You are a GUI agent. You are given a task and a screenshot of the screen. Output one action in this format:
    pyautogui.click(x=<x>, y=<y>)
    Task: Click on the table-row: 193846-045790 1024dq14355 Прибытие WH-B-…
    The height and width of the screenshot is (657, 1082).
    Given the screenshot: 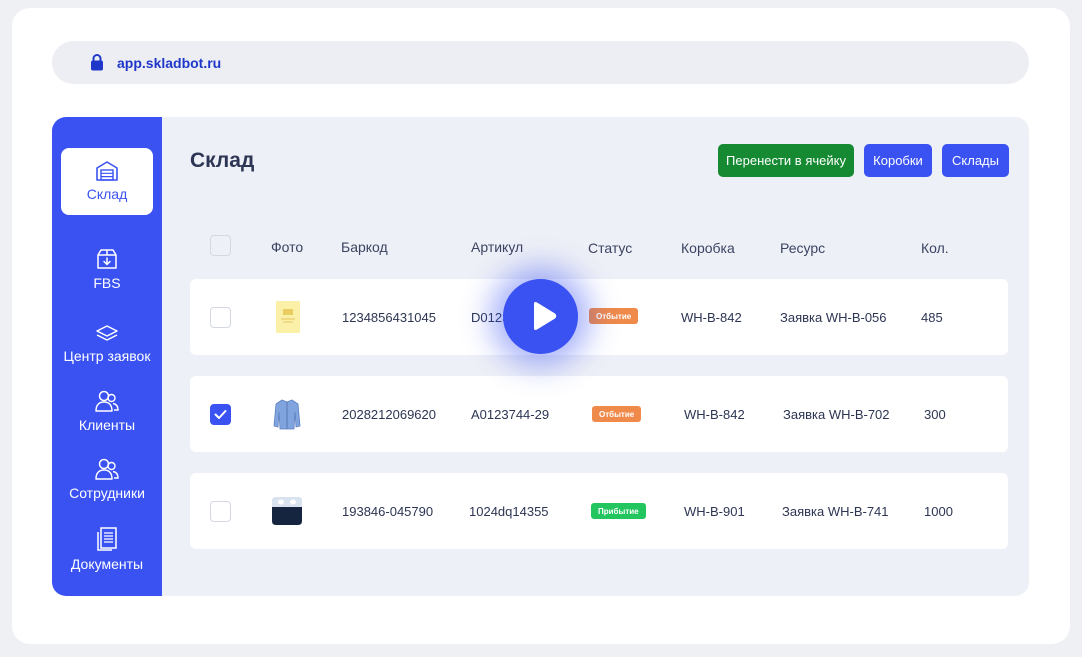 What is the action you would take?
    pyautogui.click(x=599, y=511)
    